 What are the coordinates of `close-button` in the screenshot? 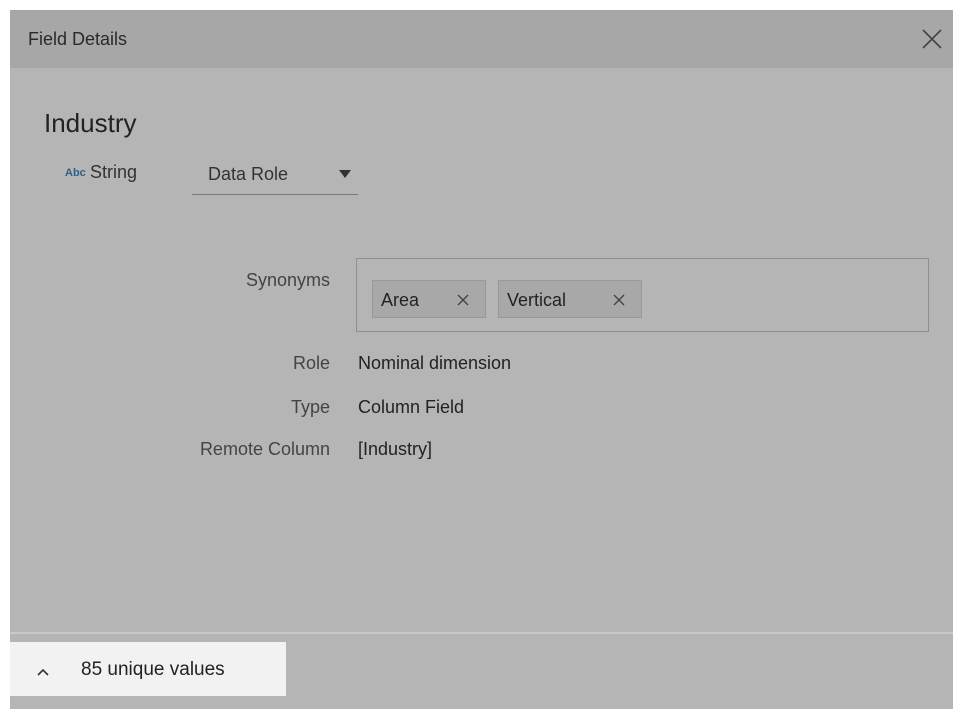 It's located at (932, 39).